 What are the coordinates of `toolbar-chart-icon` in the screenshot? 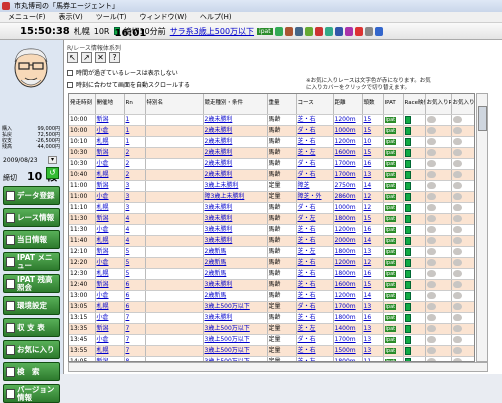 It's located at (278, 31).